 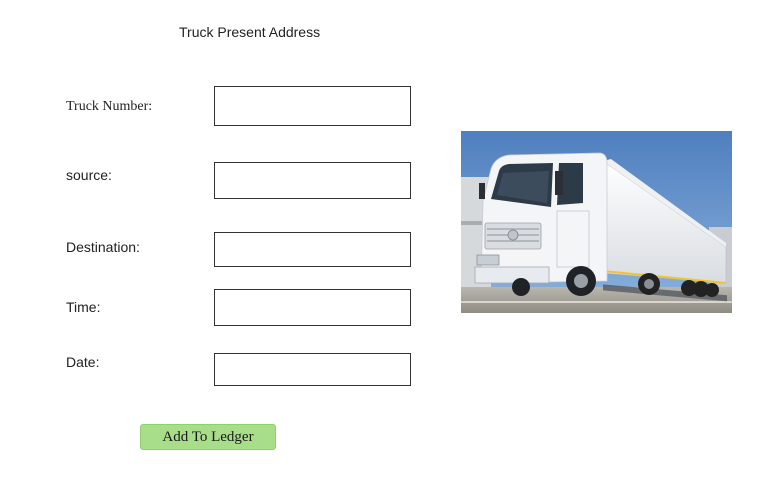 What do you see at coordinates (312, 307) in the screenshot?
I see `time-input` at bounding box center [312, 307].